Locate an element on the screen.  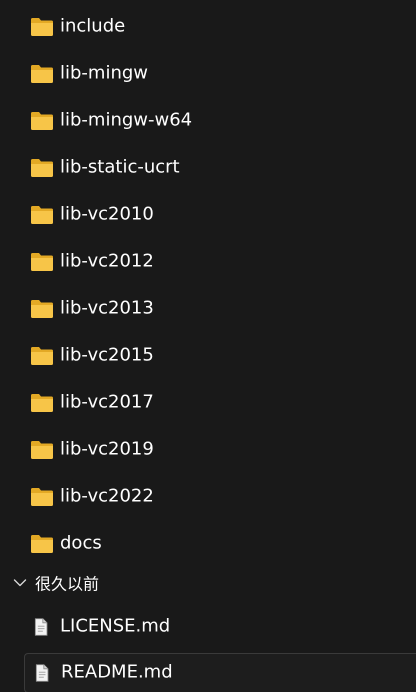
folder-label: lib-static-ucrt is located at coordinates (120, 167).